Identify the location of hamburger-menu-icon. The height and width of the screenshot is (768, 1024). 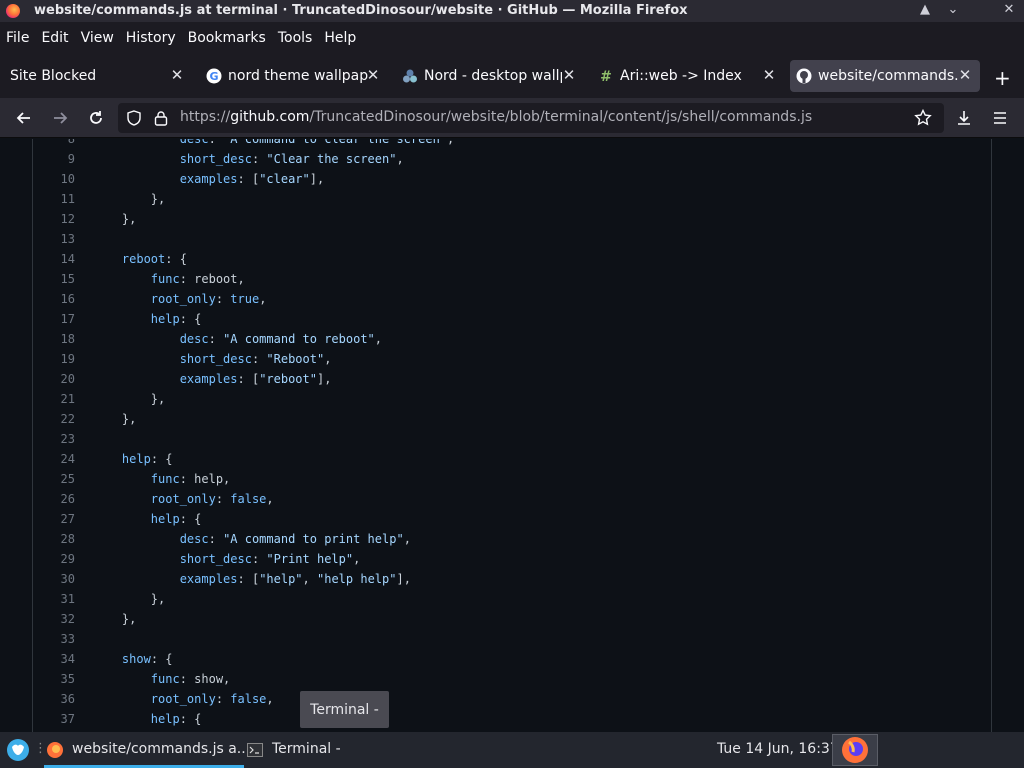
(1000, 118).